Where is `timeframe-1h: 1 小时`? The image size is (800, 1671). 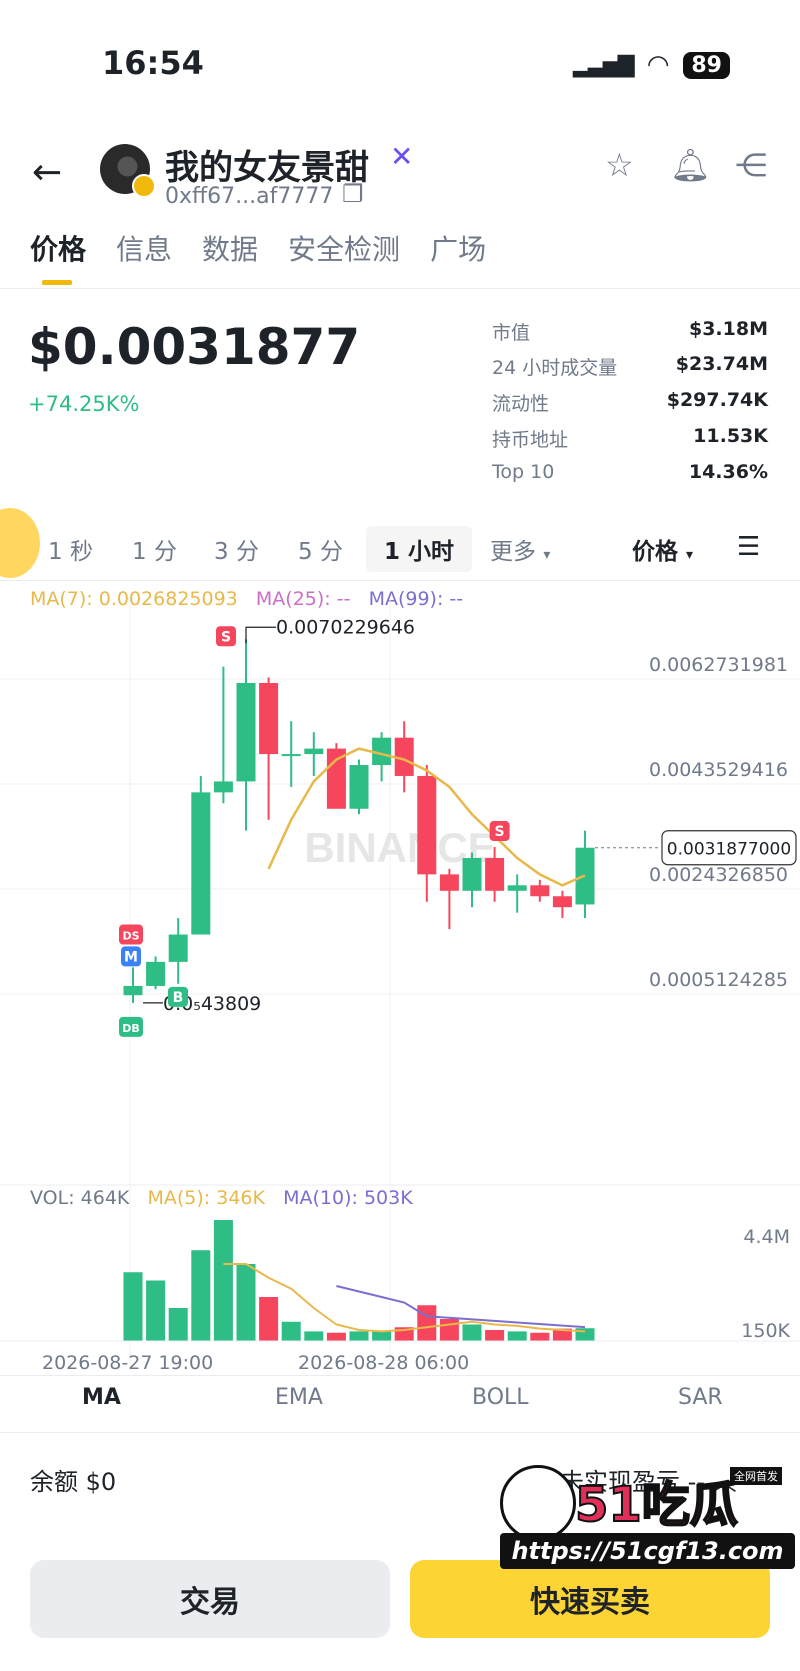
timeframe-1h: 1 小时 is located at coordinates (419, 549).